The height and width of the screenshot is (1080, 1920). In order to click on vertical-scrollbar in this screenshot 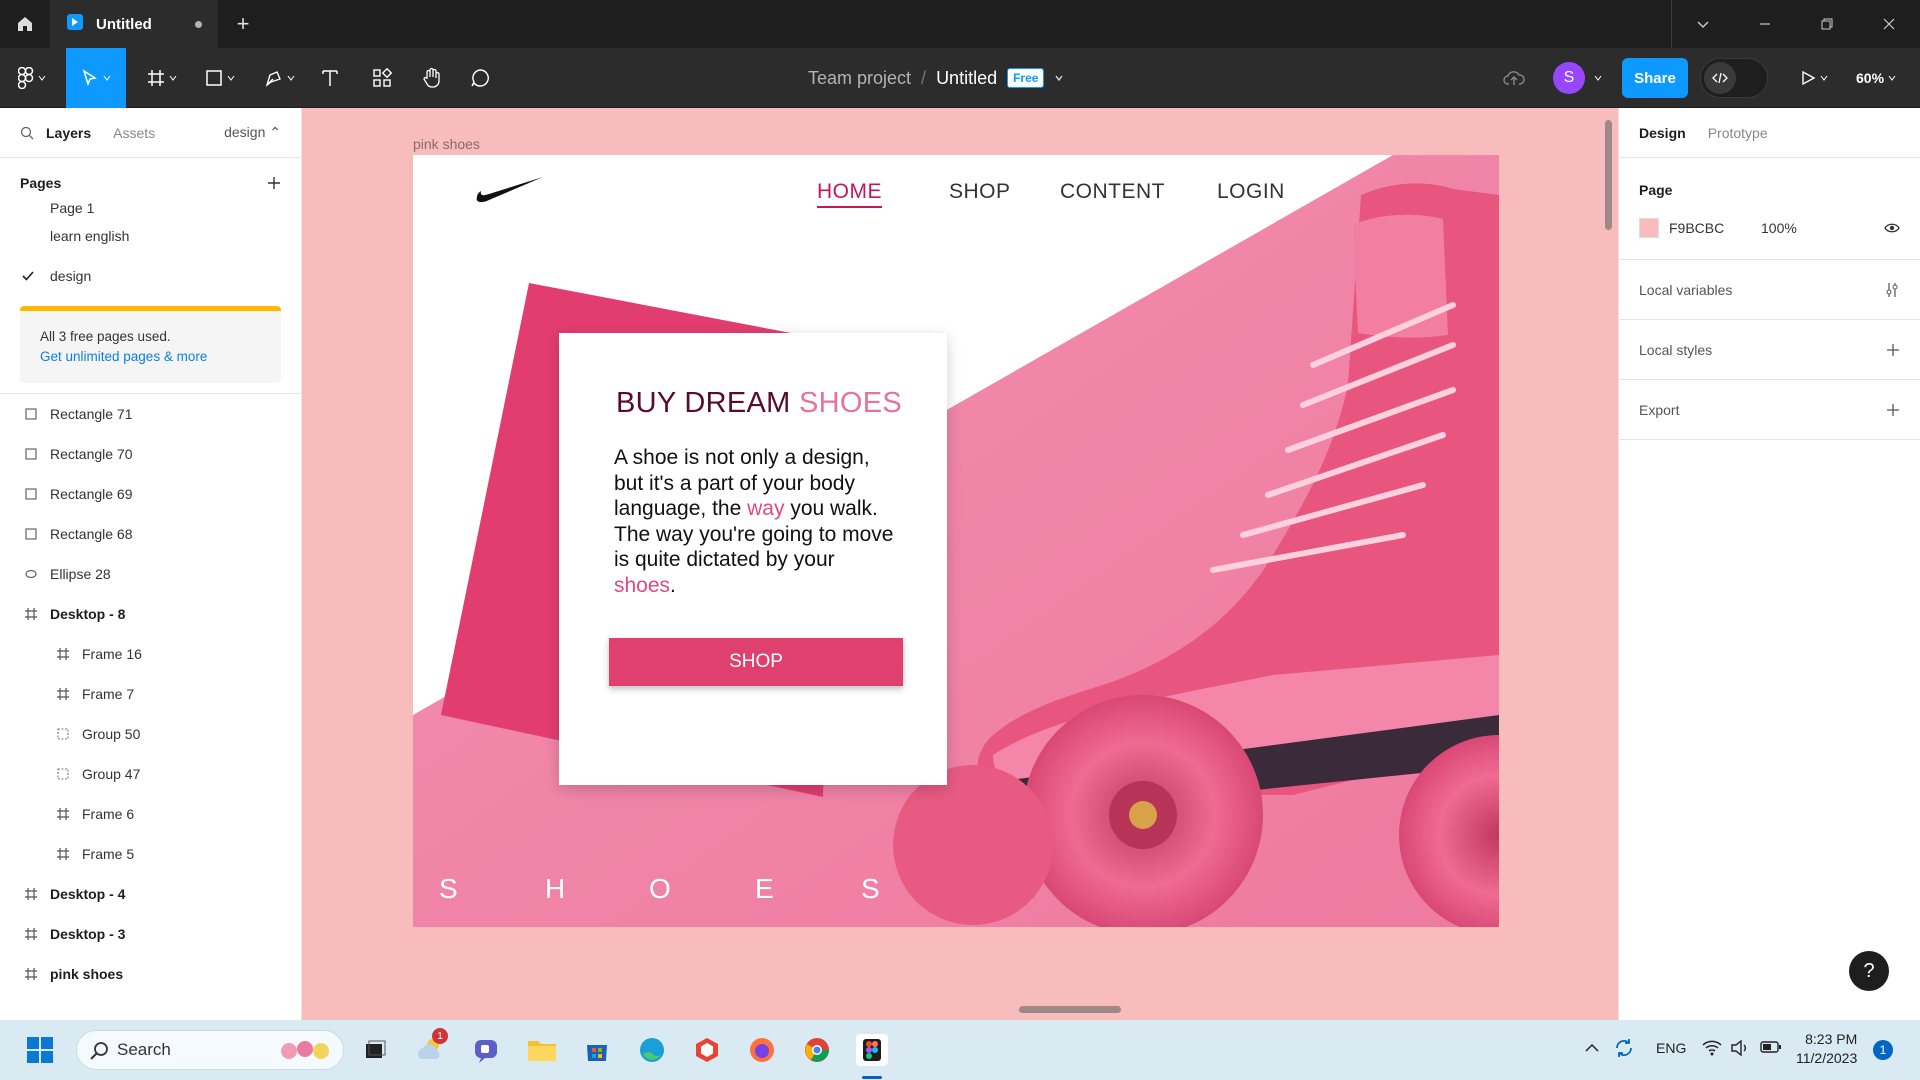, I will do `click(1608, 175)`.